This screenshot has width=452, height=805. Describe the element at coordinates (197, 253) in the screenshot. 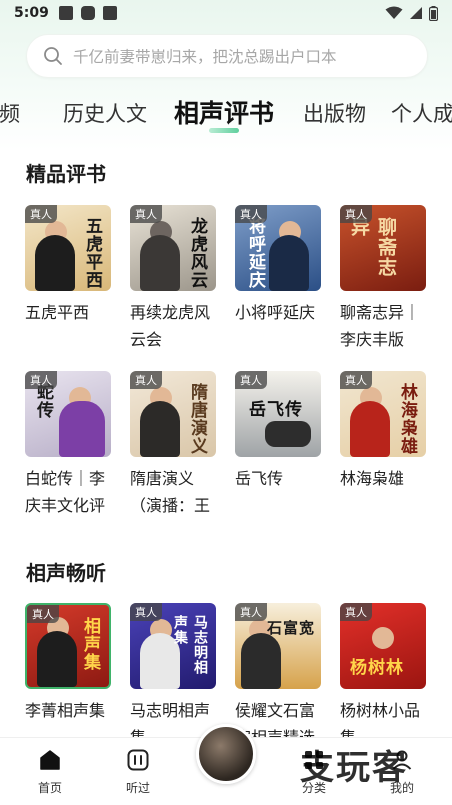

I see `cover-title: 龙虎风云` at that location.